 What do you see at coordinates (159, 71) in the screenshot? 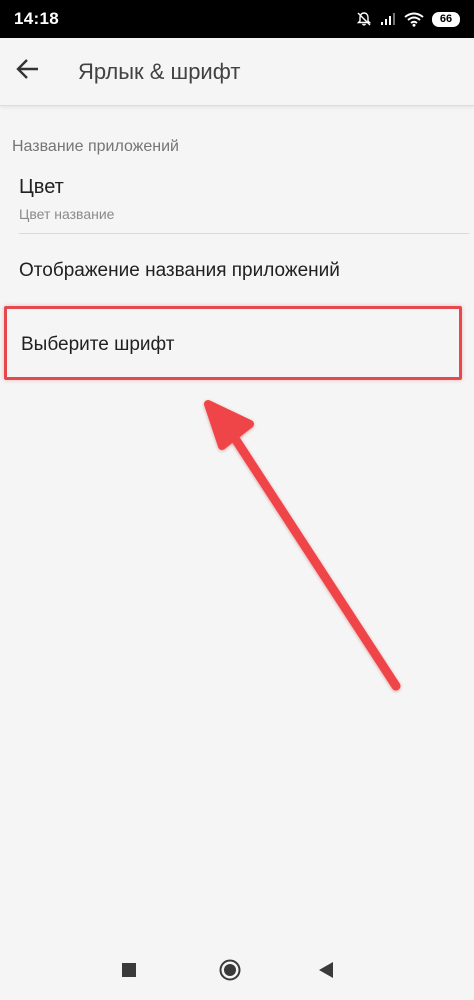
I see `page-title: Ярлык & шрифт` at bounding box center [159, 71].